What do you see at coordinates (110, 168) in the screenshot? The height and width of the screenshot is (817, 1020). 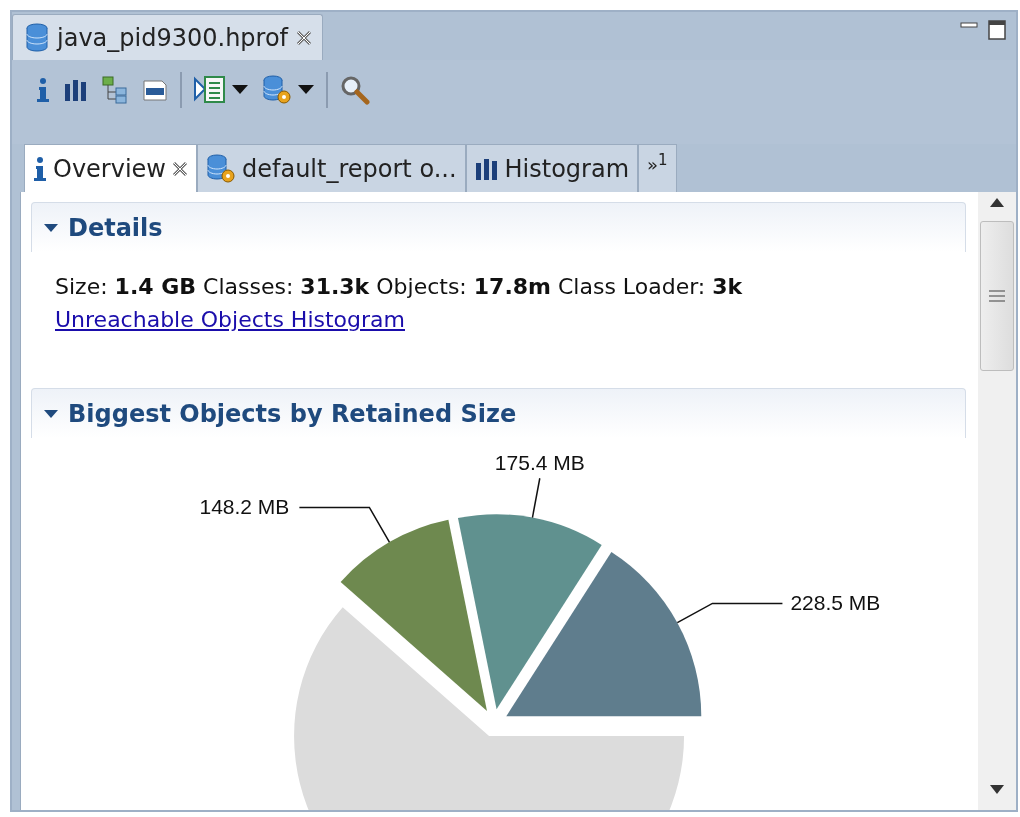 I see `tab: Overview` at bounding box center [110, 168].